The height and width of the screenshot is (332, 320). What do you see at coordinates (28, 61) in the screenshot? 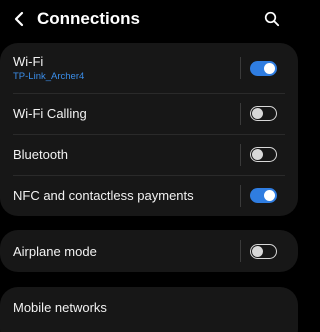
I see `wifi-label: Wi-Fi` at bounding box center [28, 61].